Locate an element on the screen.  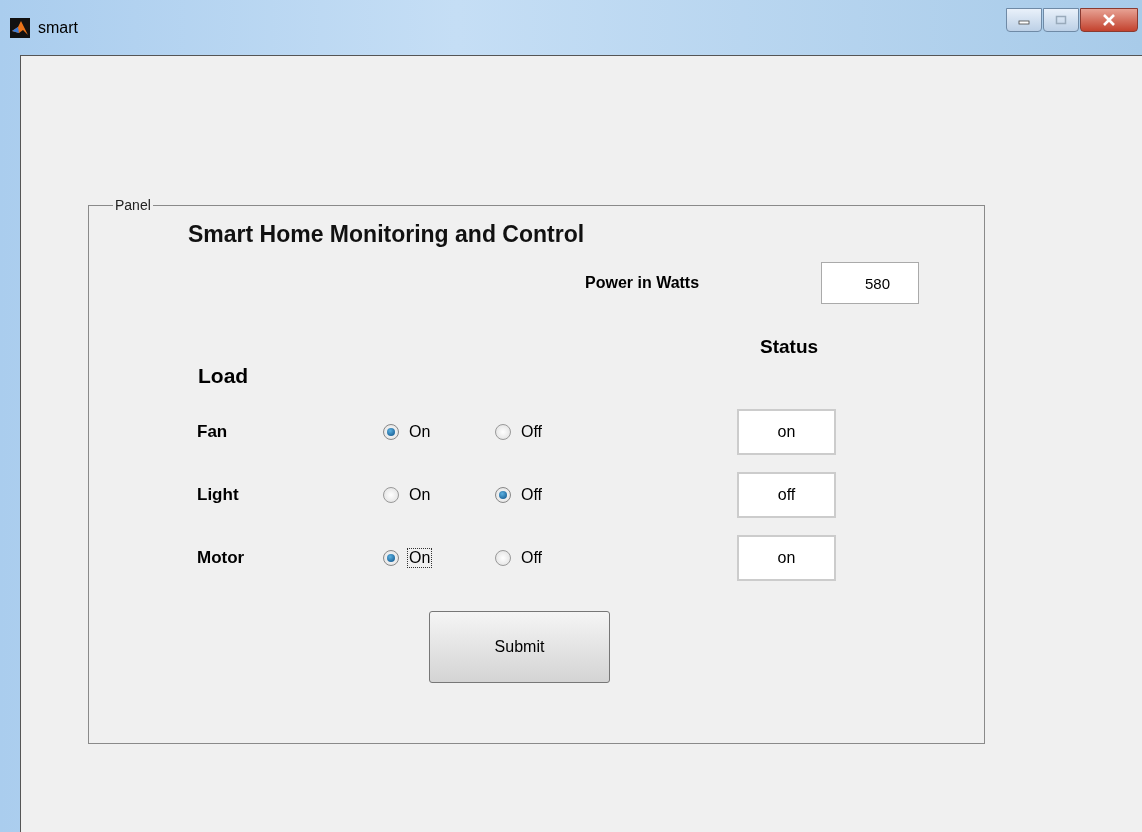
maximize-icon is located at coordinates (1061, 20).